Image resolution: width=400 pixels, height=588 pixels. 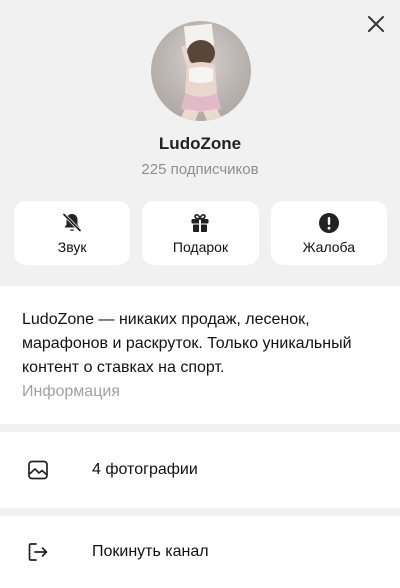 I want to click on alert-icon, so click(x=328, y=223).